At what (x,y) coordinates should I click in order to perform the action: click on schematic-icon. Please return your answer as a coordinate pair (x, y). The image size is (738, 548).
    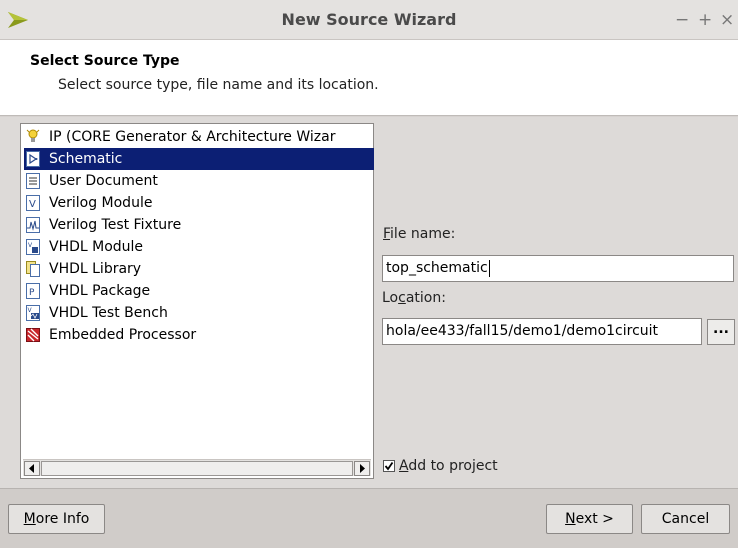
    Looking at the image, I should click on (33, 159).